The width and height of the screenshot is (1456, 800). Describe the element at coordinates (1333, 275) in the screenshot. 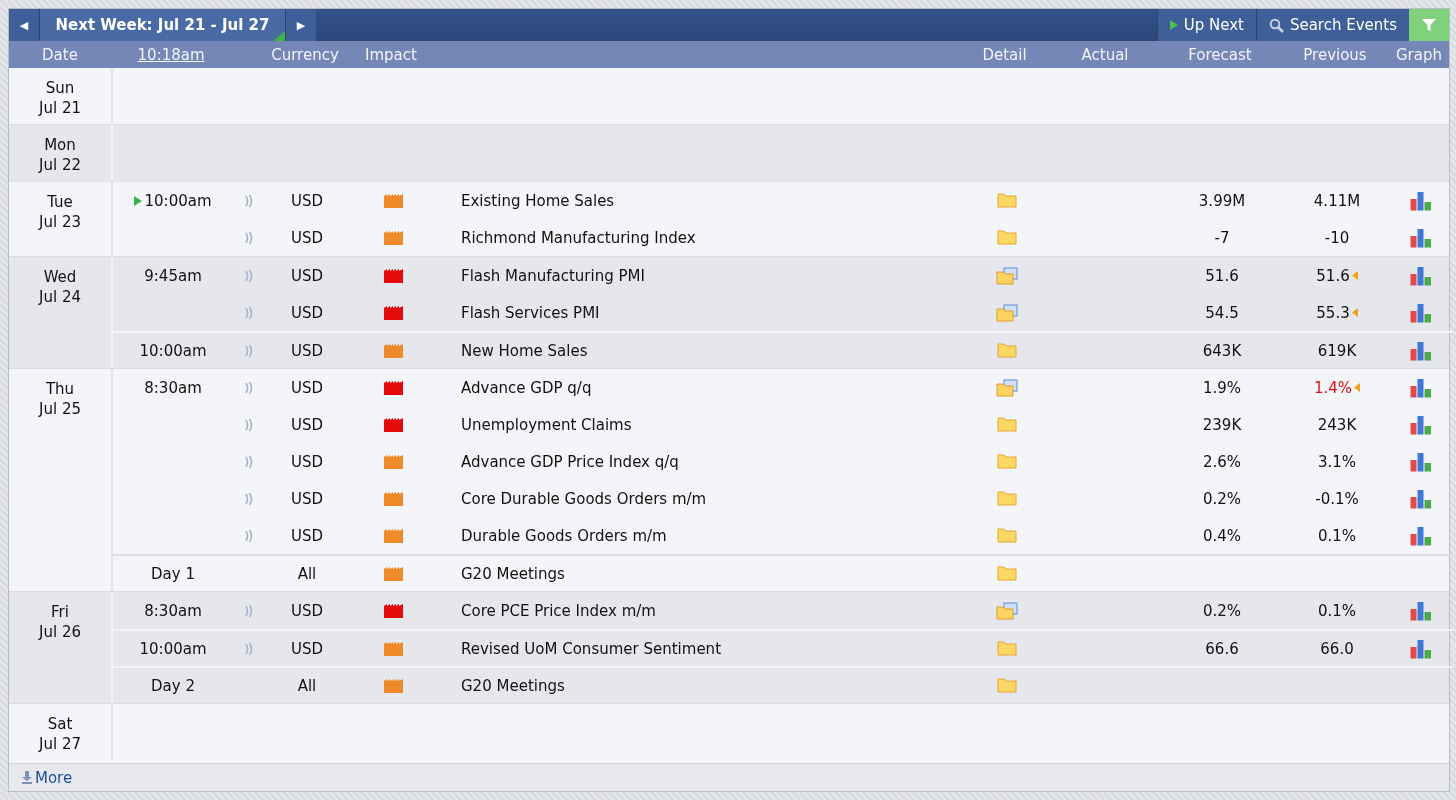

I see `previous-value: 51.6` at that location.